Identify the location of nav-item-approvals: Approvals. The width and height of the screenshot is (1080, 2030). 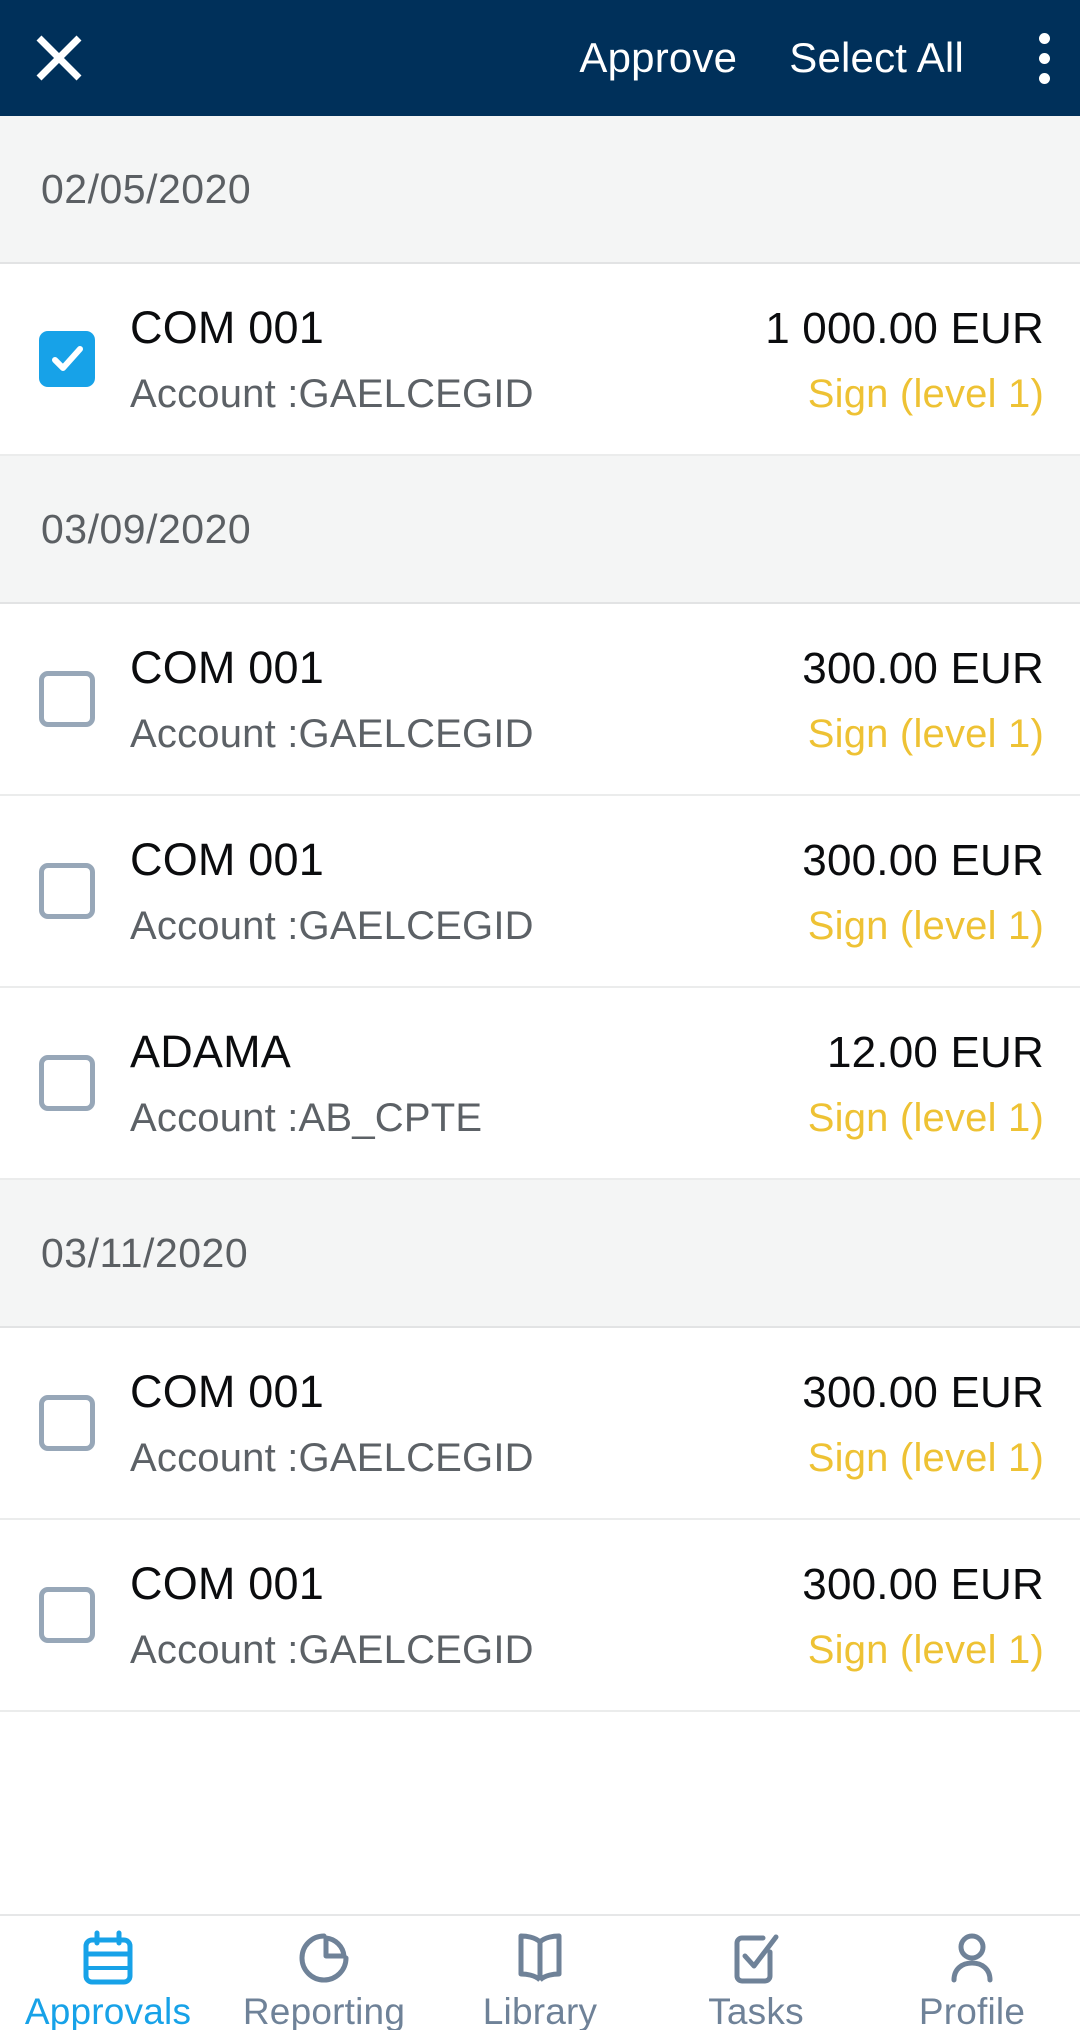
(108, 1973).